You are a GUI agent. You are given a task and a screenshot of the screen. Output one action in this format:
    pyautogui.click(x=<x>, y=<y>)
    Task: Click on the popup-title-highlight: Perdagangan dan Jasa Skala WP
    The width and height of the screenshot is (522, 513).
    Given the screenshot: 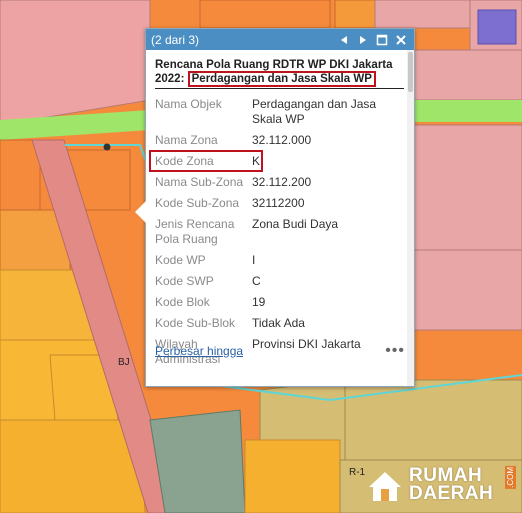 What is the action you would take?
    pyautogui.click(x=281, y=79)
    